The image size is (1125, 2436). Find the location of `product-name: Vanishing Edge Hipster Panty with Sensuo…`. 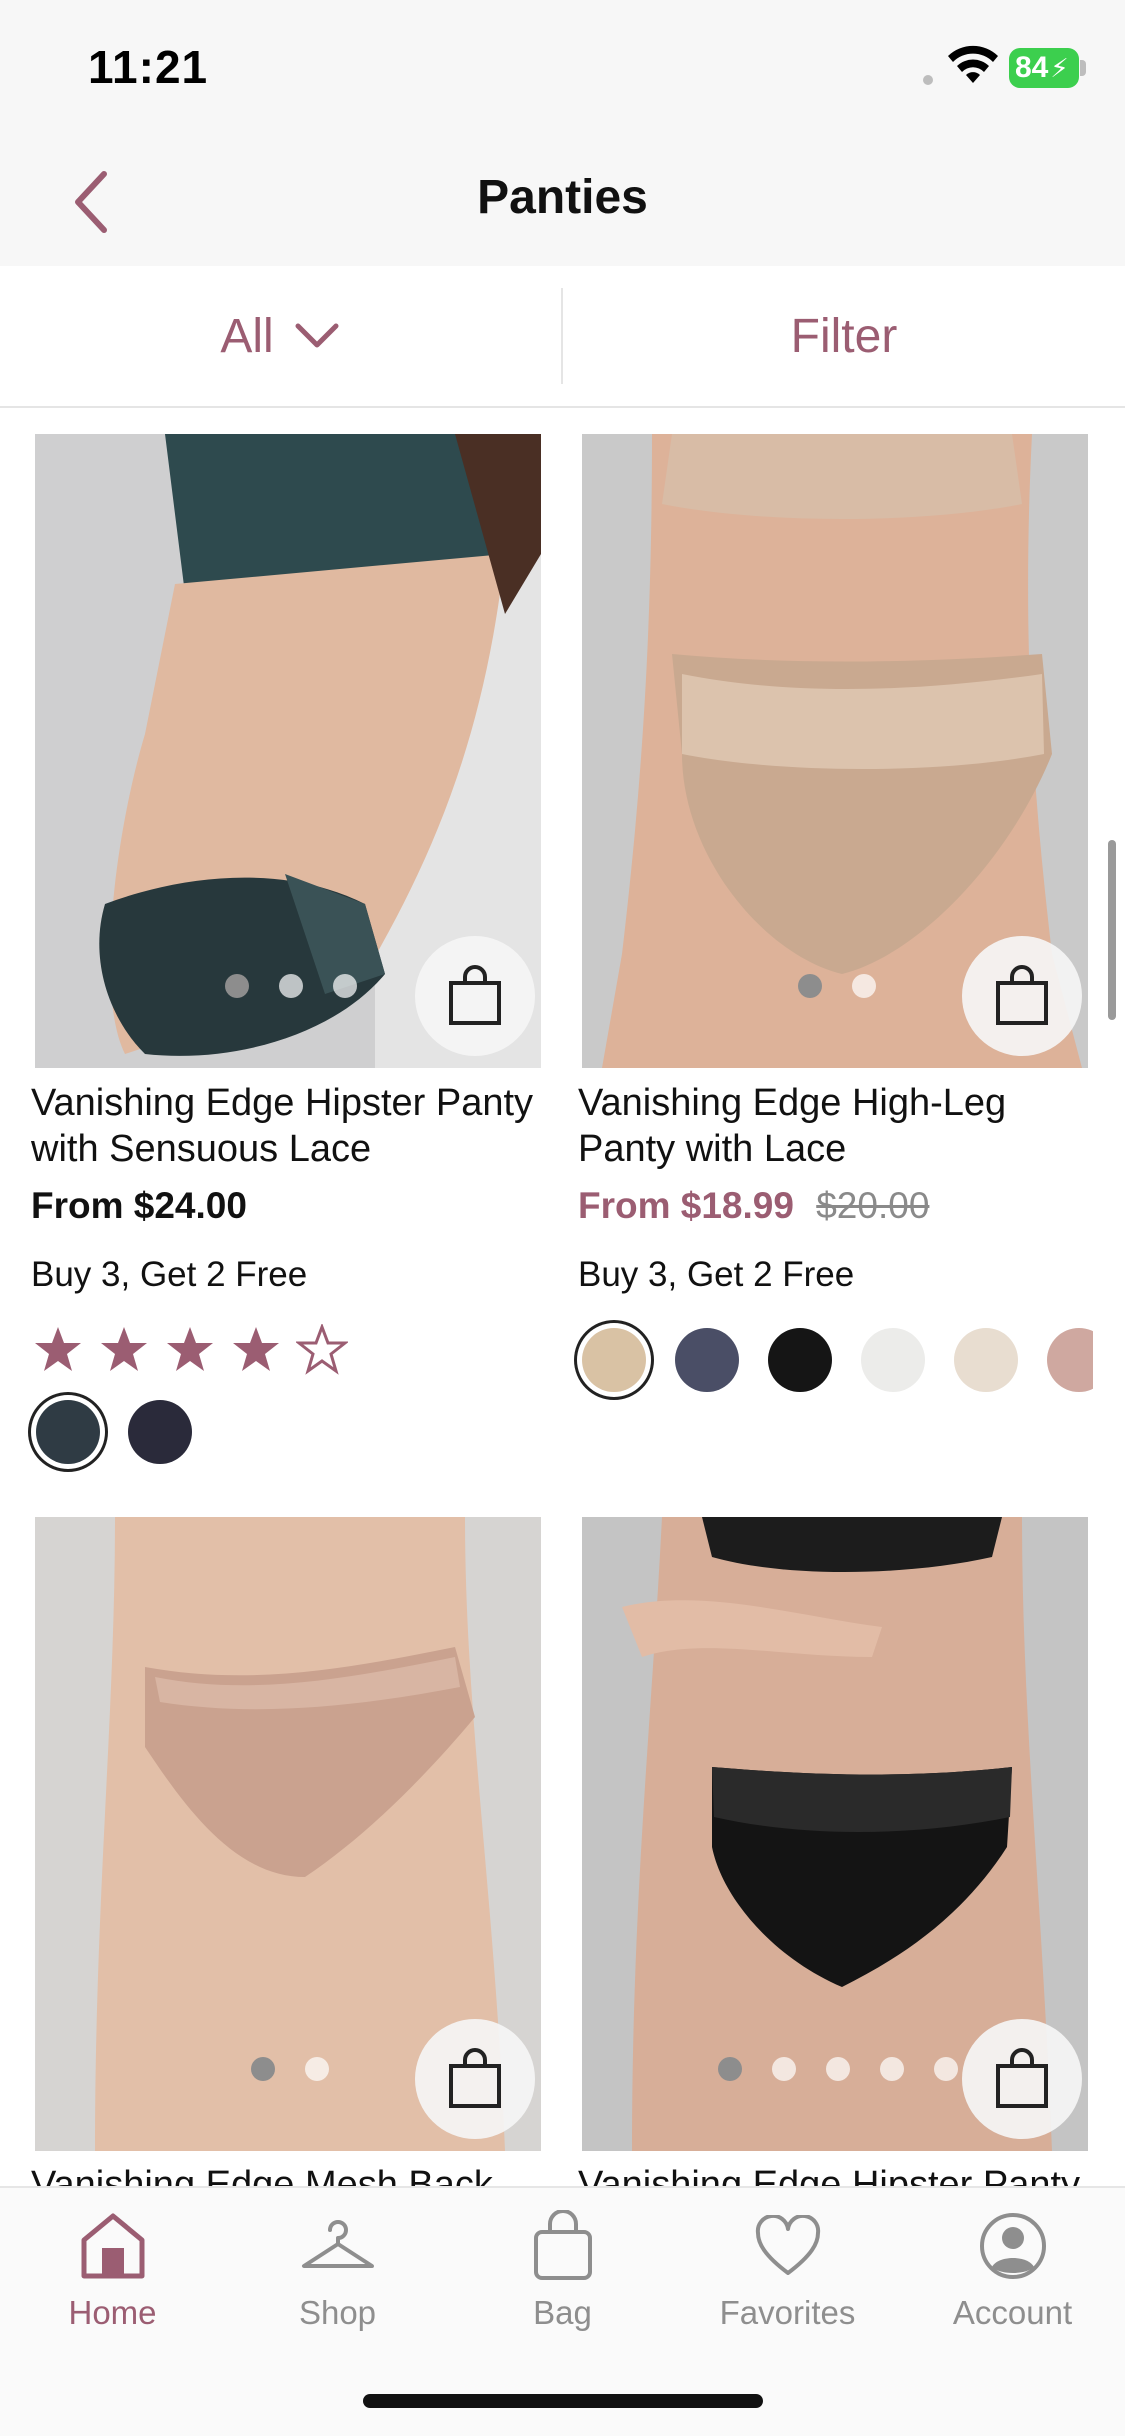

product-name: Vanishing Edge Hipster Panty with Sensuo… is located at coordinates (296, 1126).